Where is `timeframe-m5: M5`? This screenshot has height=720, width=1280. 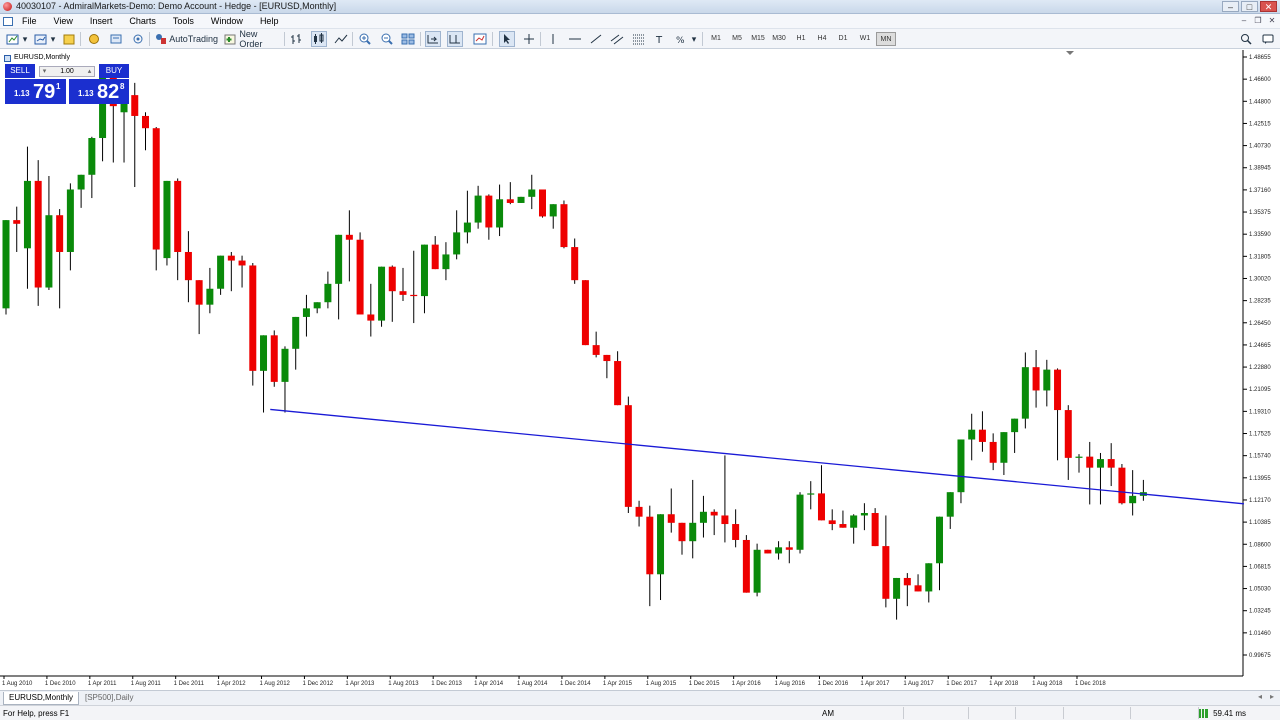 timeframe-m5: M5 is located at coordinates (737, 39).